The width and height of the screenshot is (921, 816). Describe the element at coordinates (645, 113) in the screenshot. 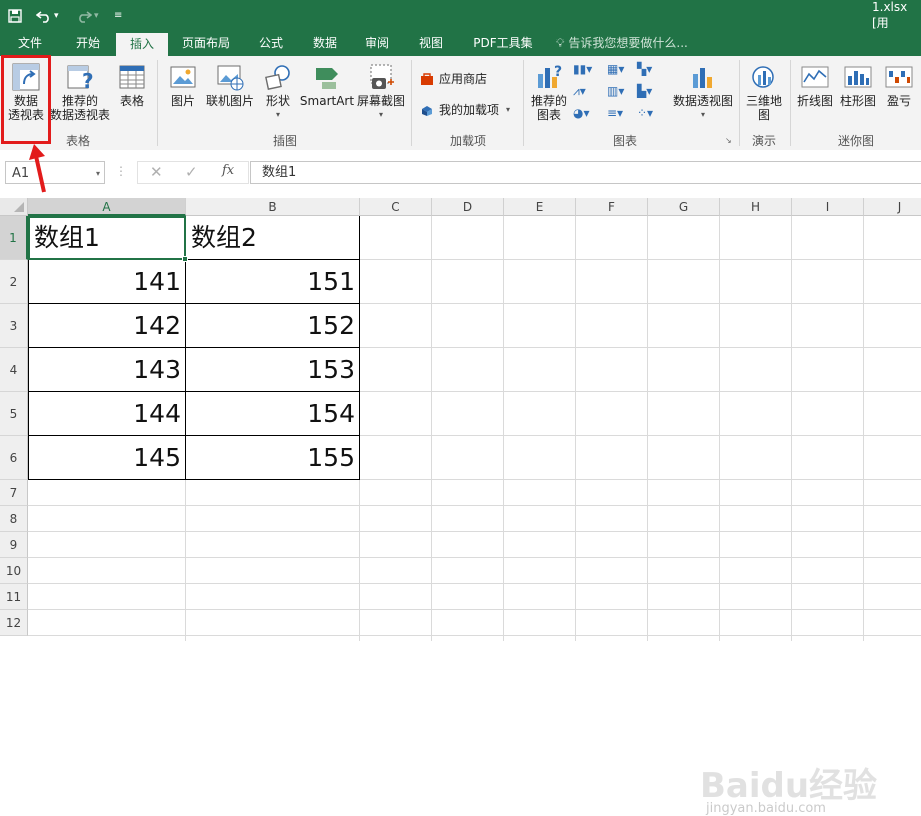

I see `scatter-chart-icon: ⁘▾` at that location.